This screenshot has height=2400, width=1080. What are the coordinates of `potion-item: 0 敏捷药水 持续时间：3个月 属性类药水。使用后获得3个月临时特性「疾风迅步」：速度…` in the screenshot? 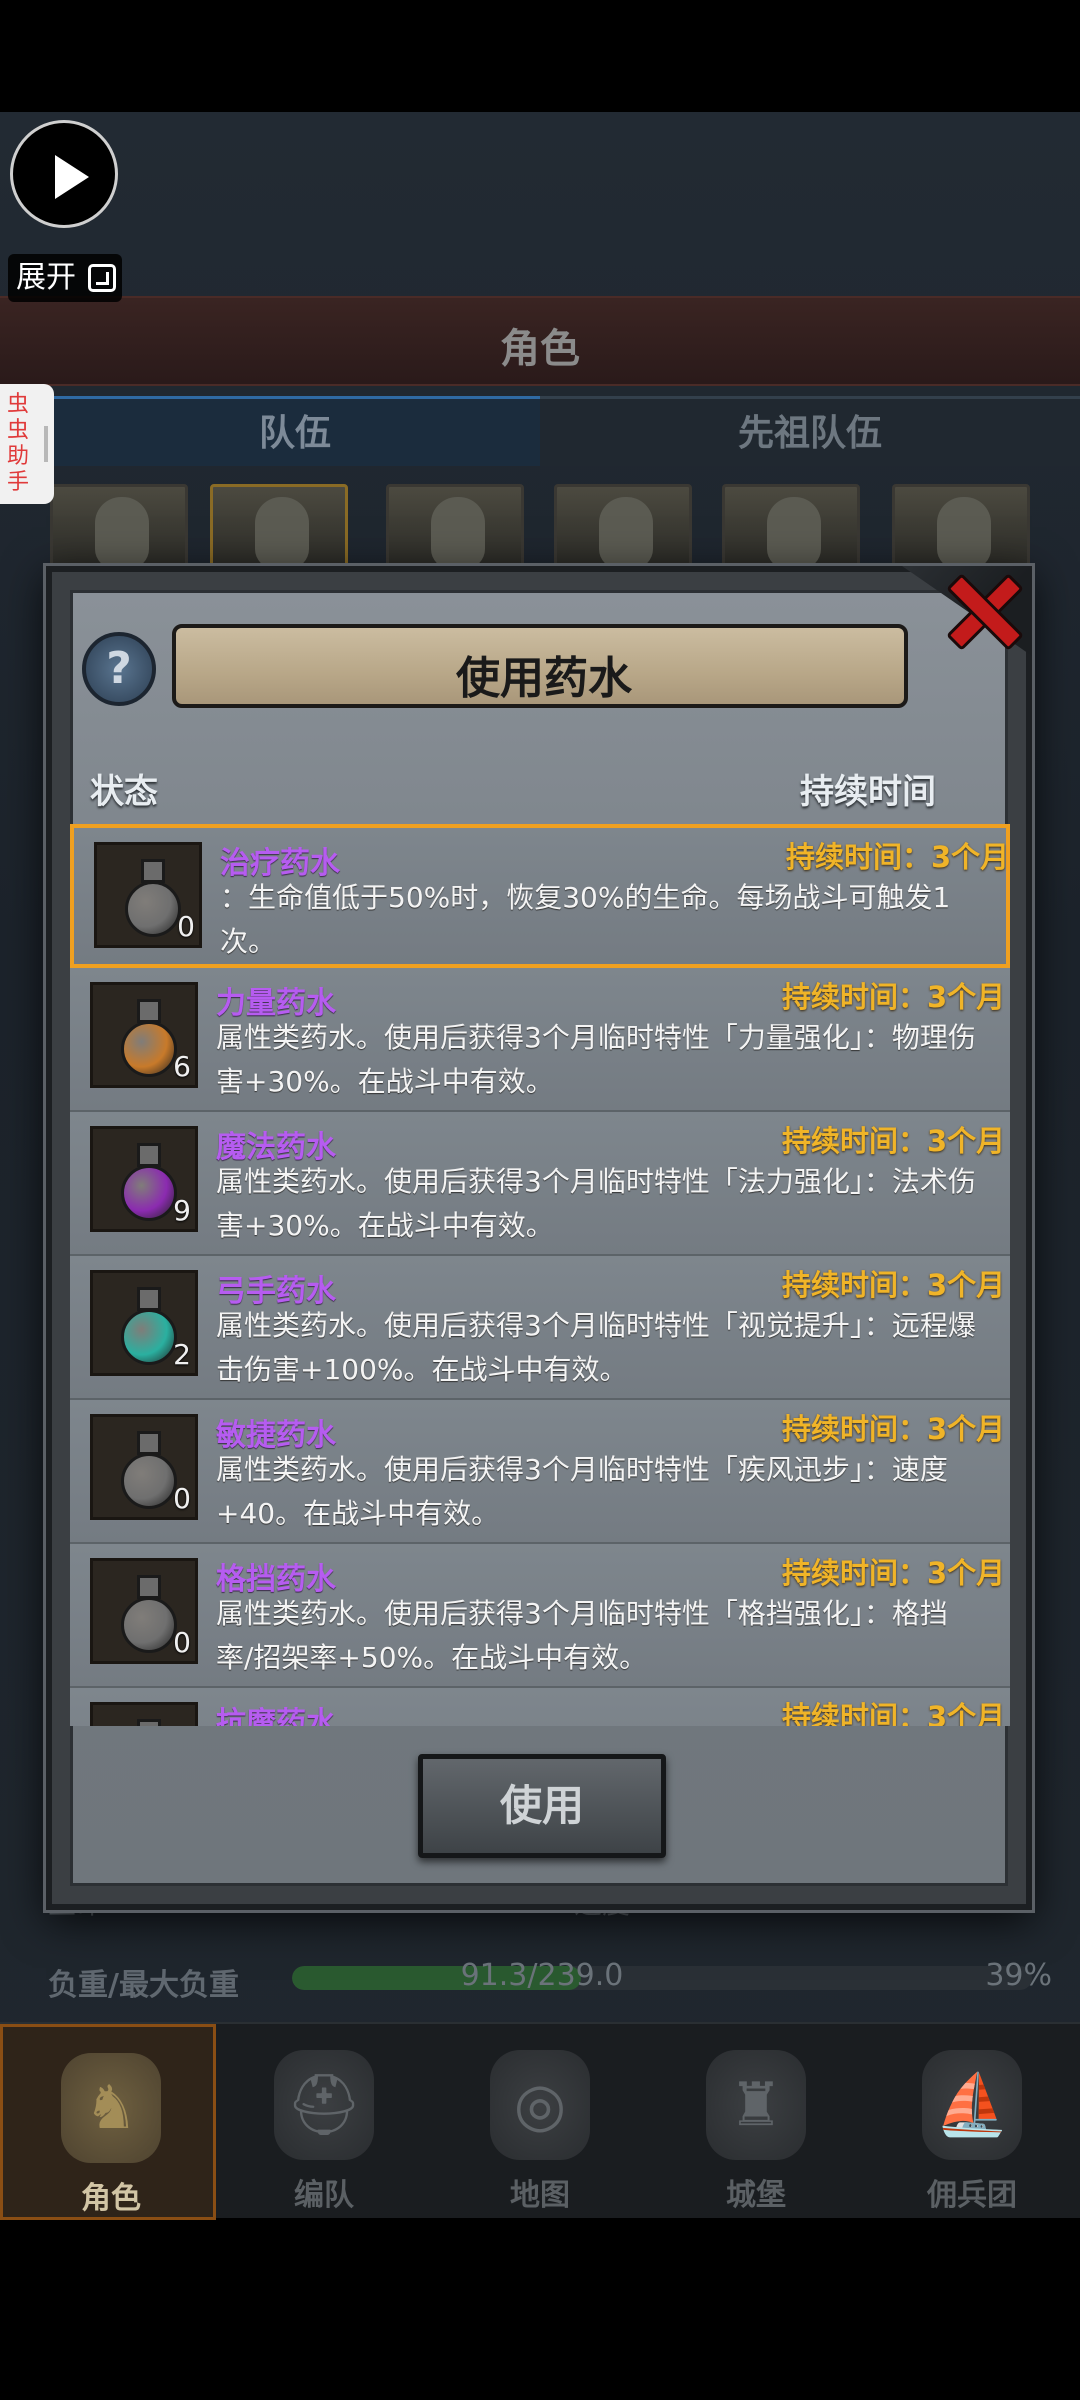 It's located at (540, 1472).